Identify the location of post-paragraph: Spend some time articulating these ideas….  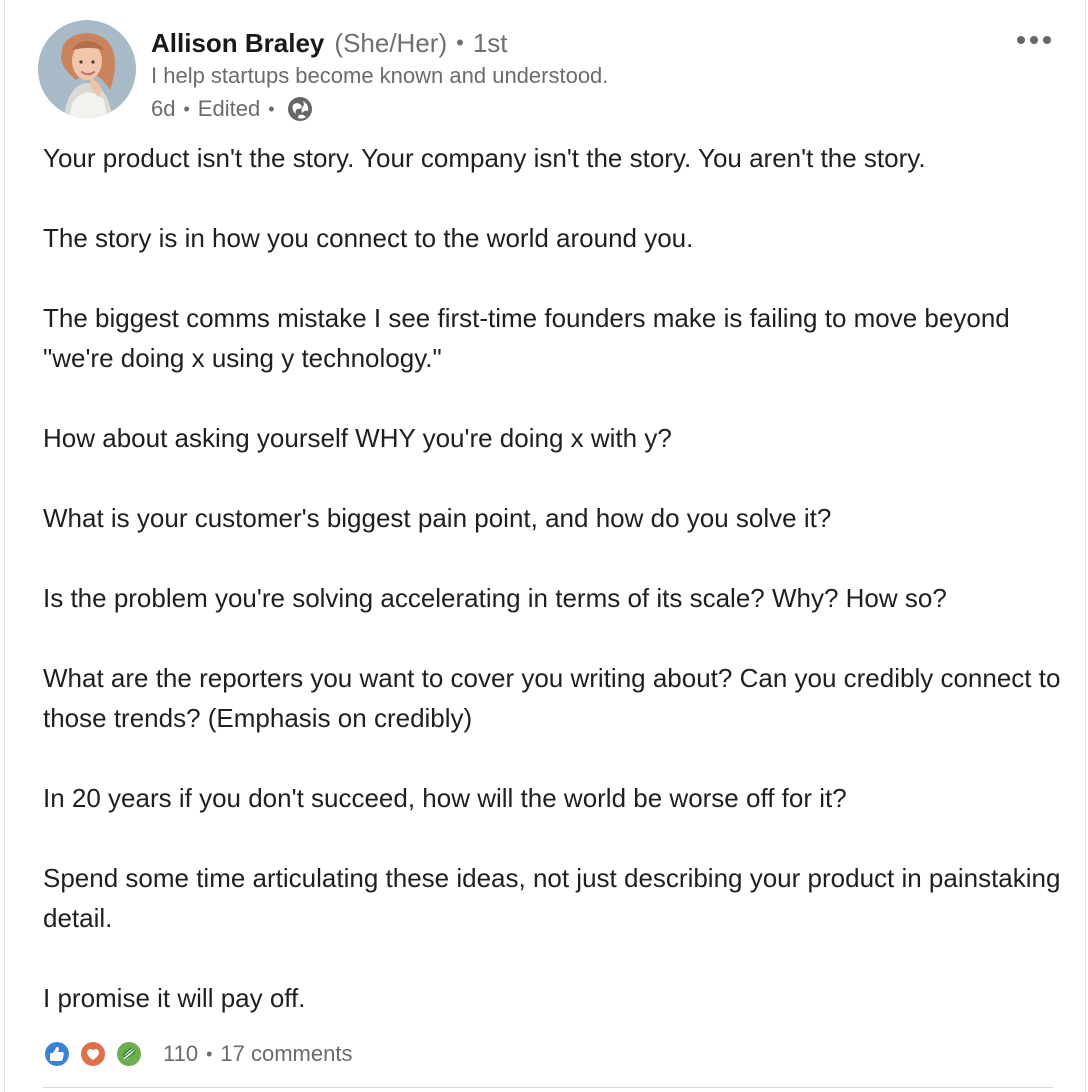
(552, 898).